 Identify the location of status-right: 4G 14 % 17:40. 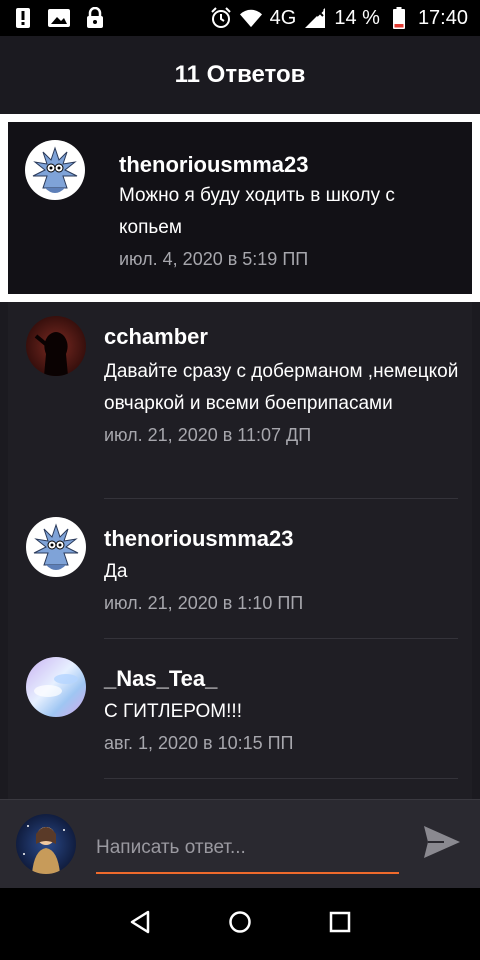
(339, 18).